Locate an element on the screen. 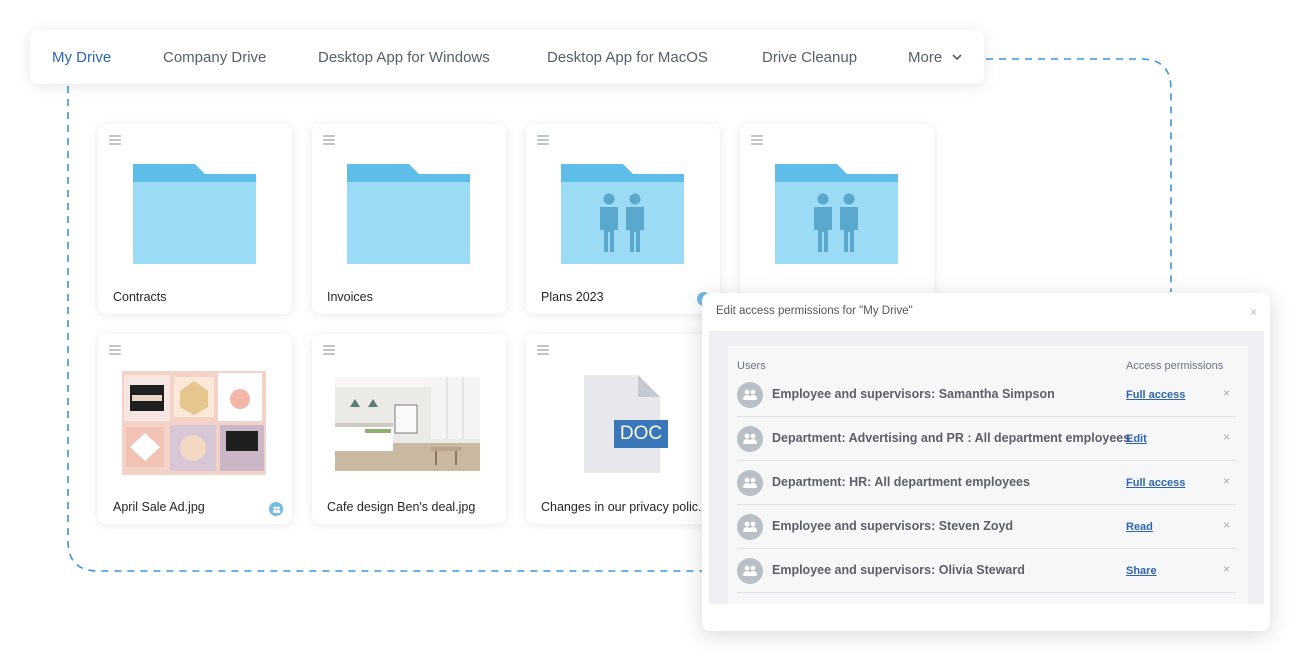  file-tile-cafe-design: Cafe design Ben's deal.jpg is located at coordinates (409, 429).